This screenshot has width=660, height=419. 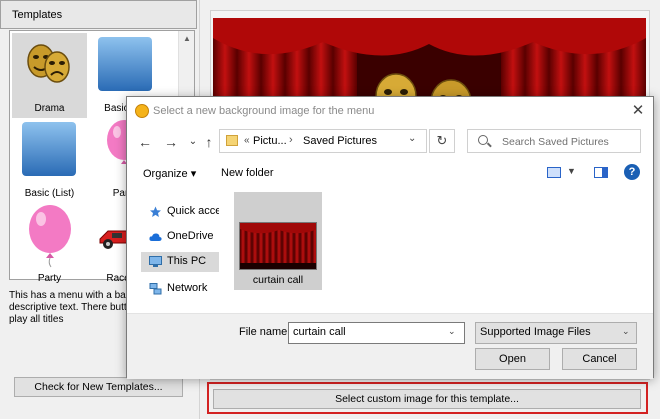 I want to click on view-dropdown-icon: ▼, so click(x=571, y=171).